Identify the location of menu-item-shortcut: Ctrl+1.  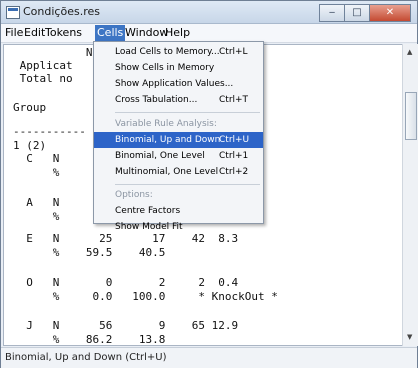
(234, 156).